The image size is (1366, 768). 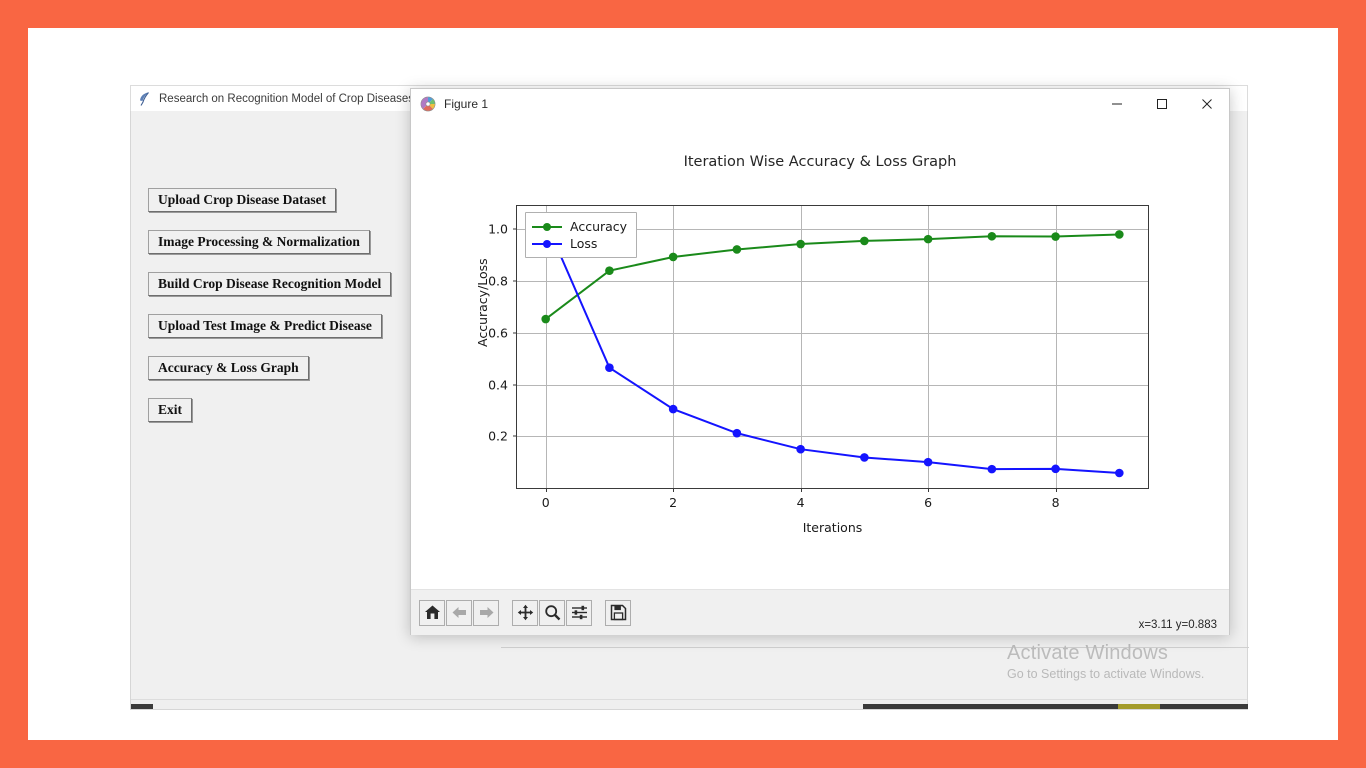 I want to click on ytick-label: 0.8, so click(x=498, y=281).